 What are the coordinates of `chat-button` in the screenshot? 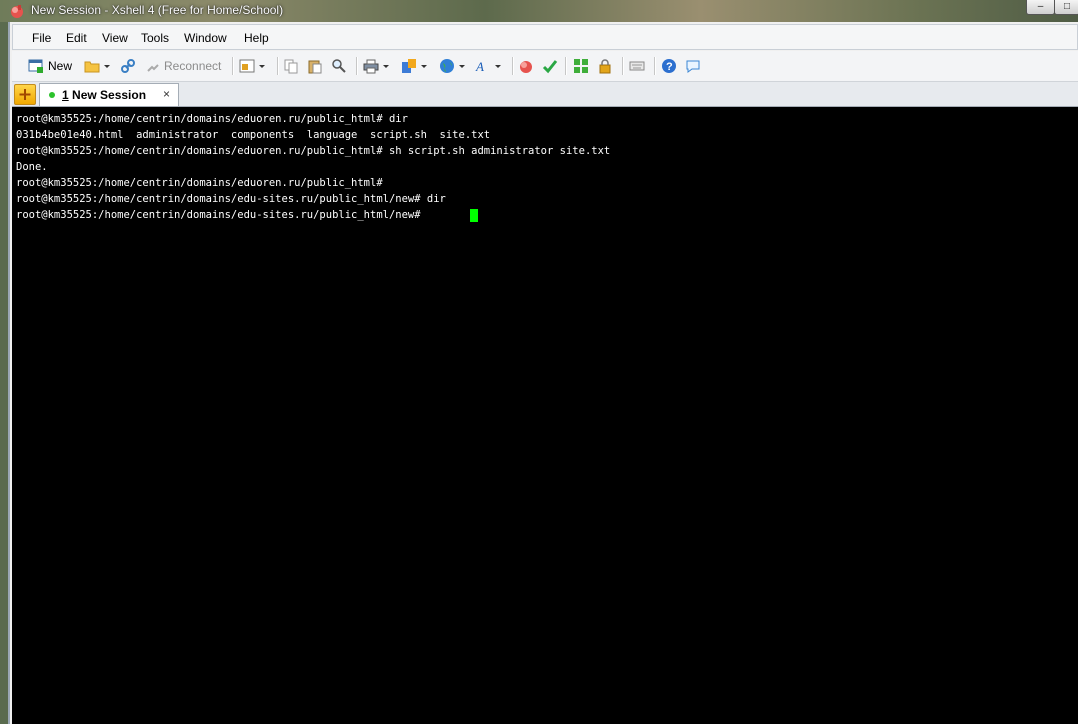 It's located at (693, 66).